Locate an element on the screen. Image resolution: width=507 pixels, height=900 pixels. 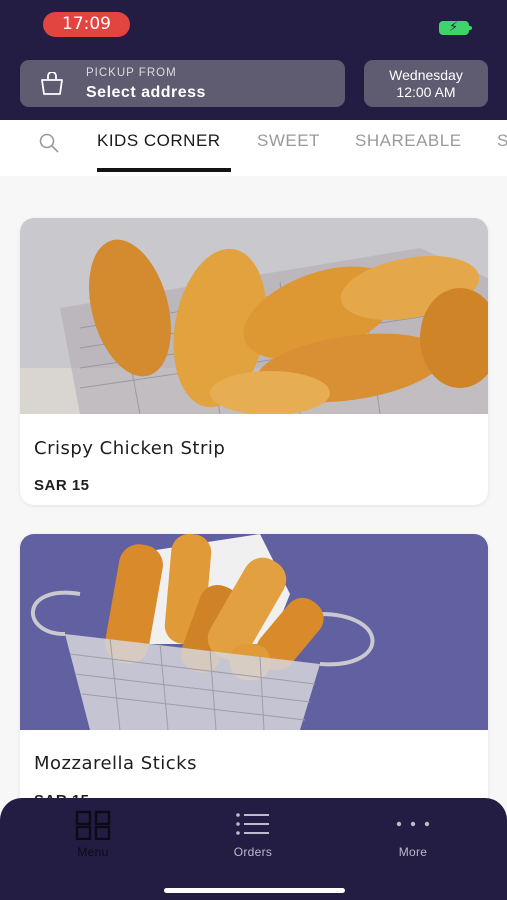
tab-kids-corner: KIDS CORNER is located at coordinates (159, 141).